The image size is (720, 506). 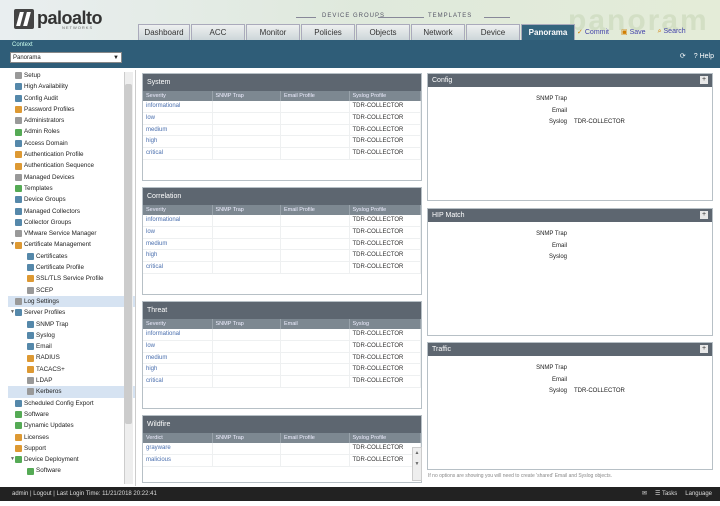 What do you see at coordinates (71, 267) in the screenshot?
I see `sidebar-item: Certificate Profile` at bounding box center [71, 267].